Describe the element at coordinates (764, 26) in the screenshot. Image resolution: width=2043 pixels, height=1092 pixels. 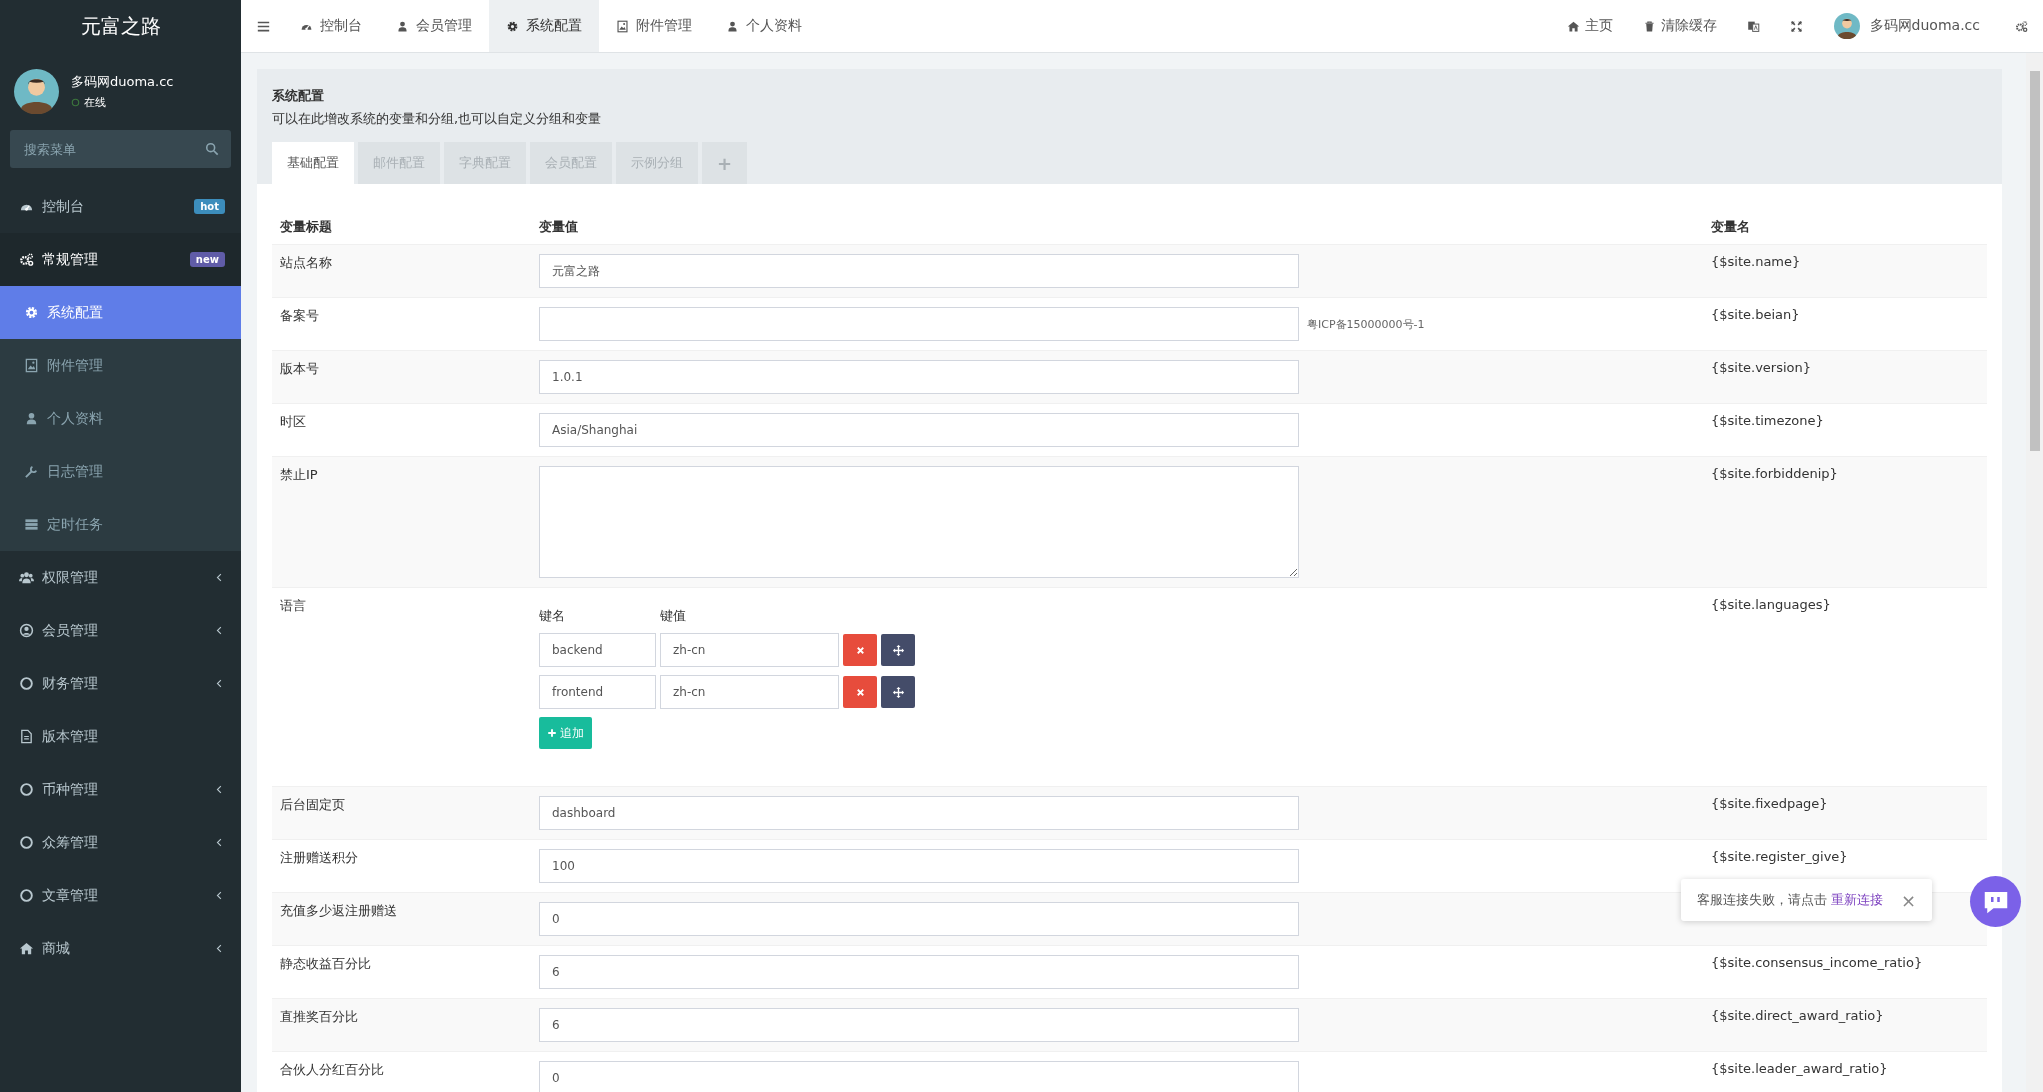
I see `nav-tab: 个人资料` at that location.